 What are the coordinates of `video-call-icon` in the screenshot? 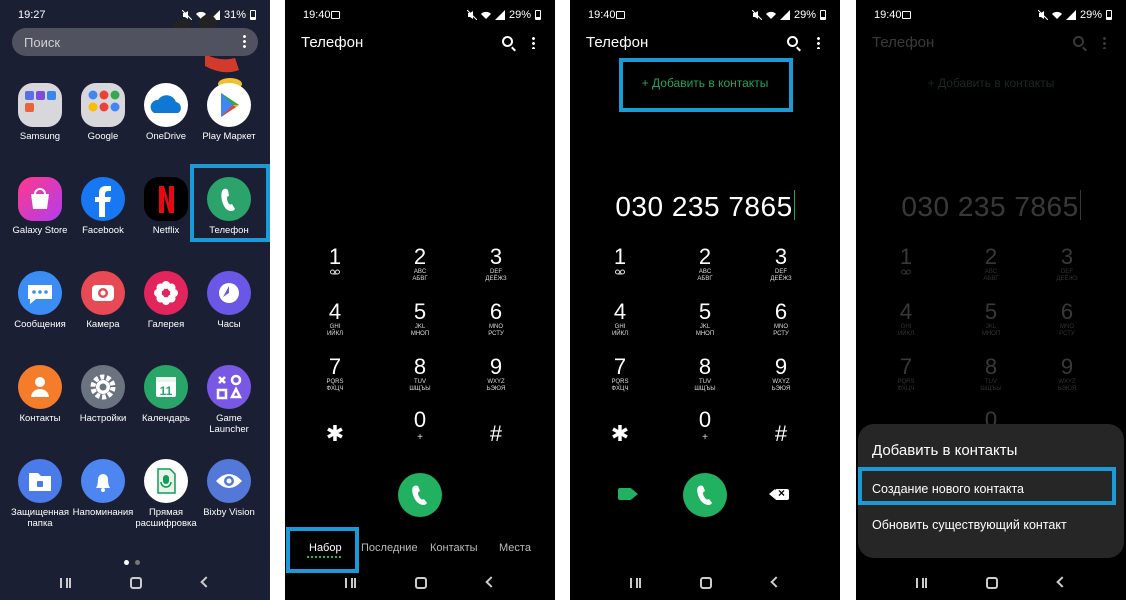 It's located at (628, 494).